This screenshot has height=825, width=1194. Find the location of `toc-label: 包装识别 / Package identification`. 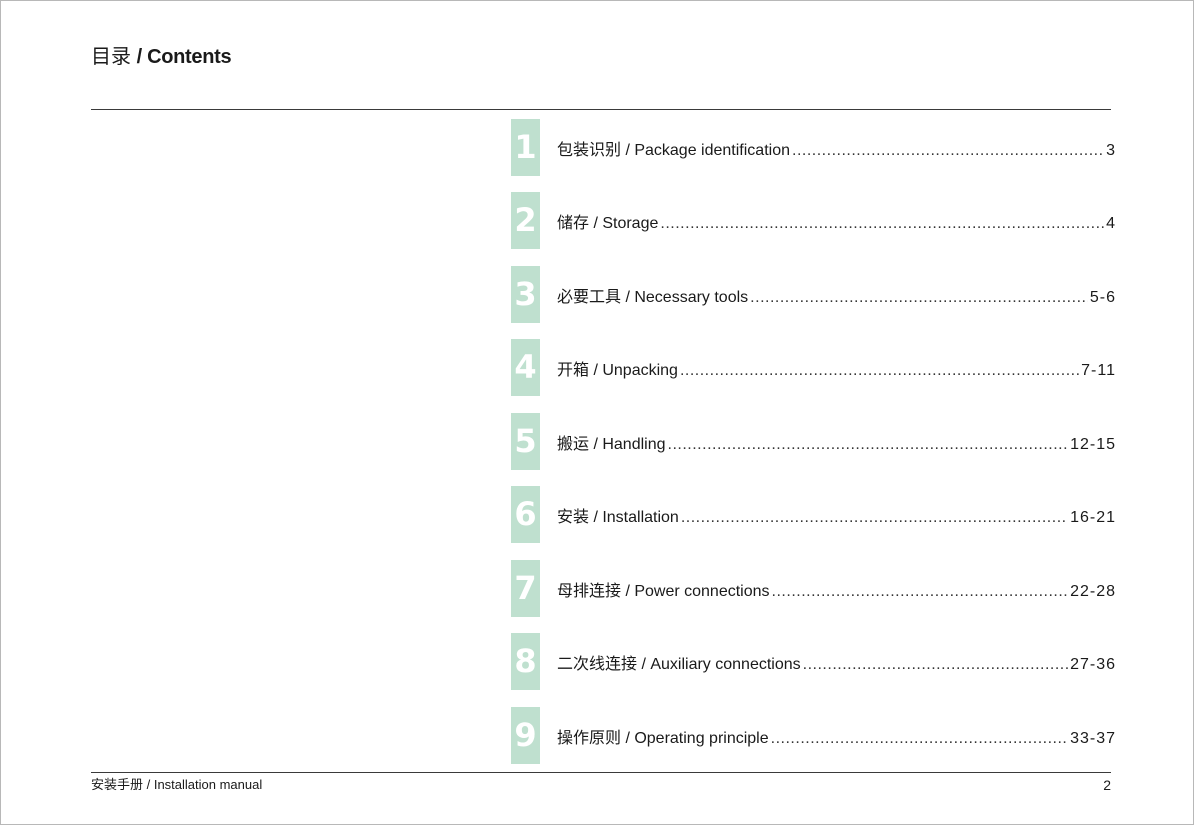

toc-label: 包装识别 / Package identification is located at coordinates (673, 150).